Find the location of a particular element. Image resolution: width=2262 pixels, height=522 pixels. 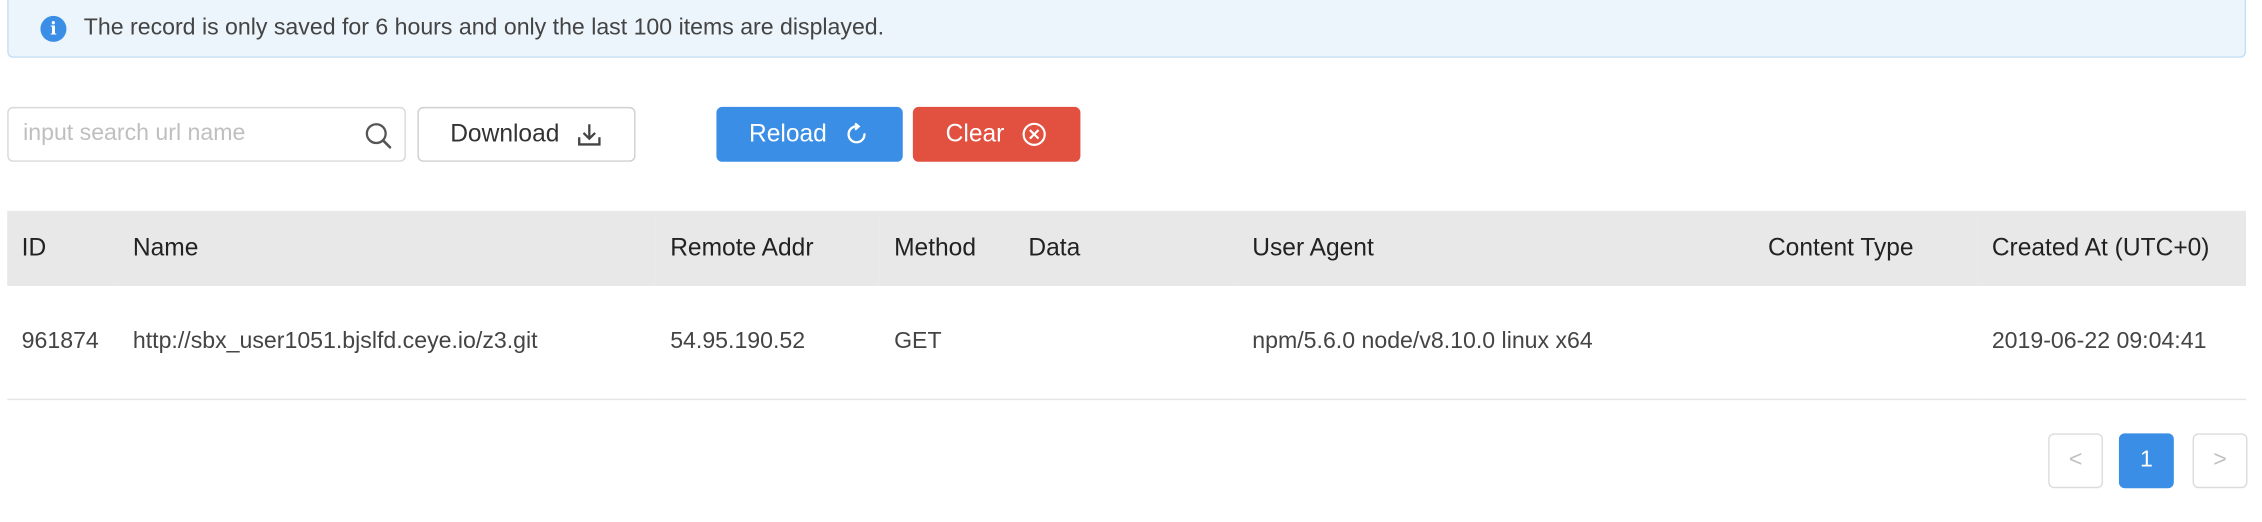

column-header-method: Method is located at coordinates (946, 248).